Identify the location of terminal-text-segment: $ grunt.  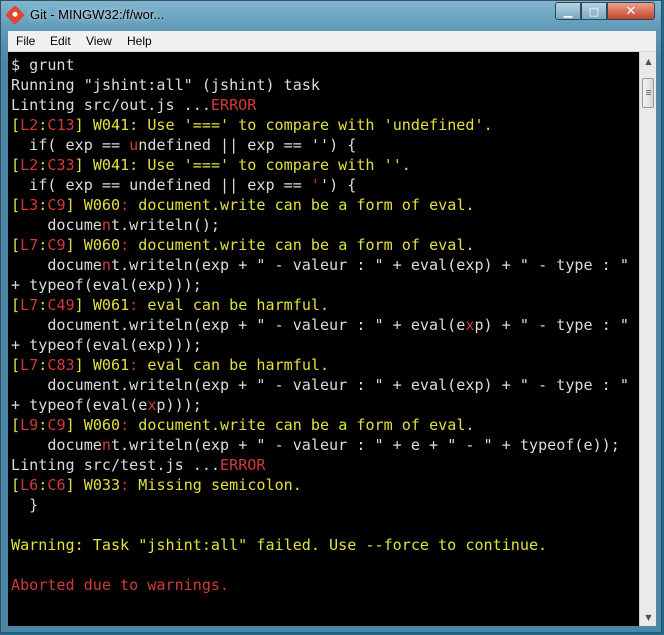
(43, 65).